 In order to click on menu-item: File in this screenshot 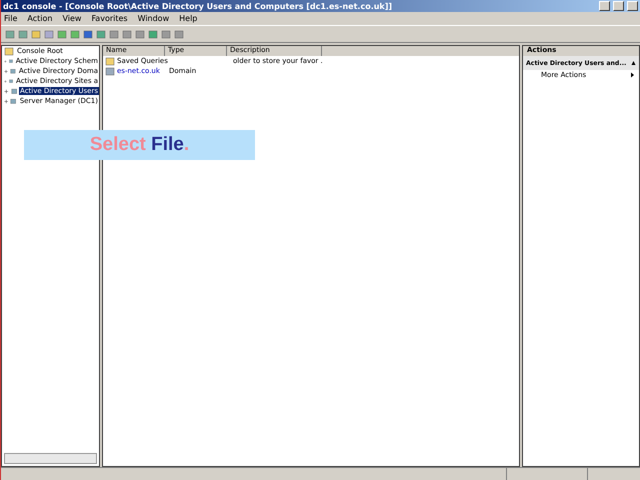, I will do `click(11, 18)`.